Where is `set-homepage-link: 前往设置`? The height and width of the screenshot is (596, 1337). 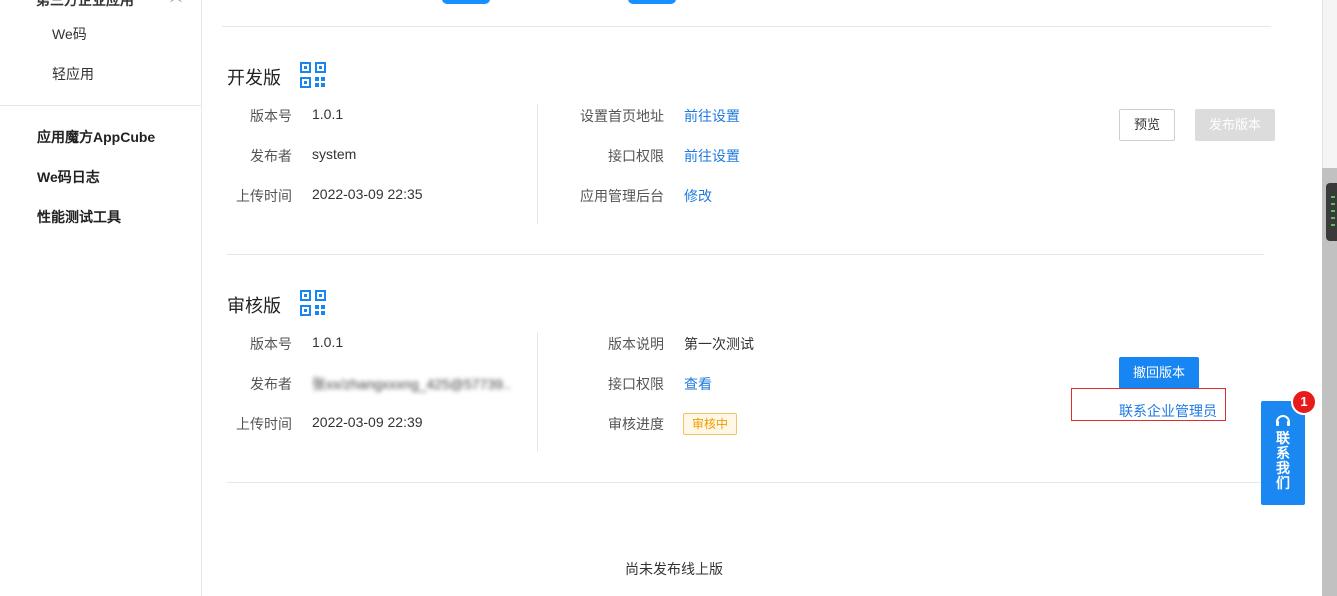
set-homepage-link: 前往设置 is located at coordinates (712, 116).